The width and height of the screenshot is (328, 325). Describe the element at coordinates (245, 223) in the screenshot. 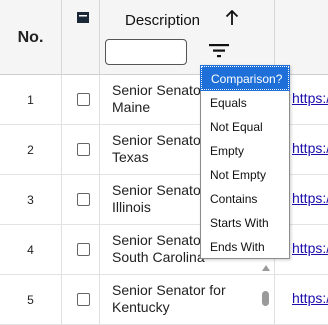

I see `filter-option-starts-with: Starts With` at that location.